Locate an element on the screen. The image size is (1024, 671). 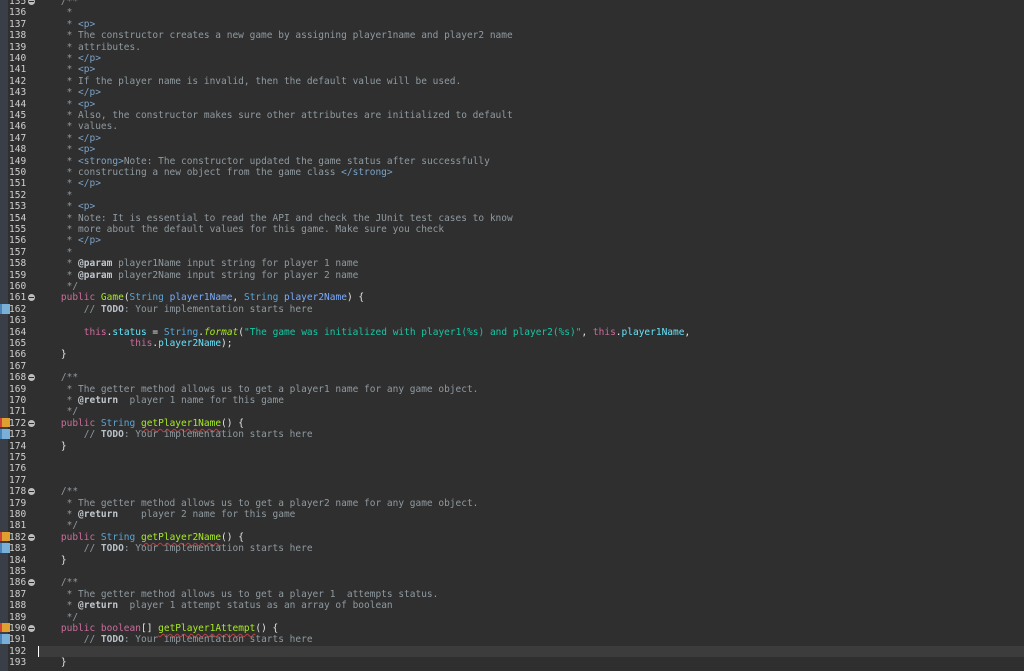
code-token: String is located at coordinates (264, 298).